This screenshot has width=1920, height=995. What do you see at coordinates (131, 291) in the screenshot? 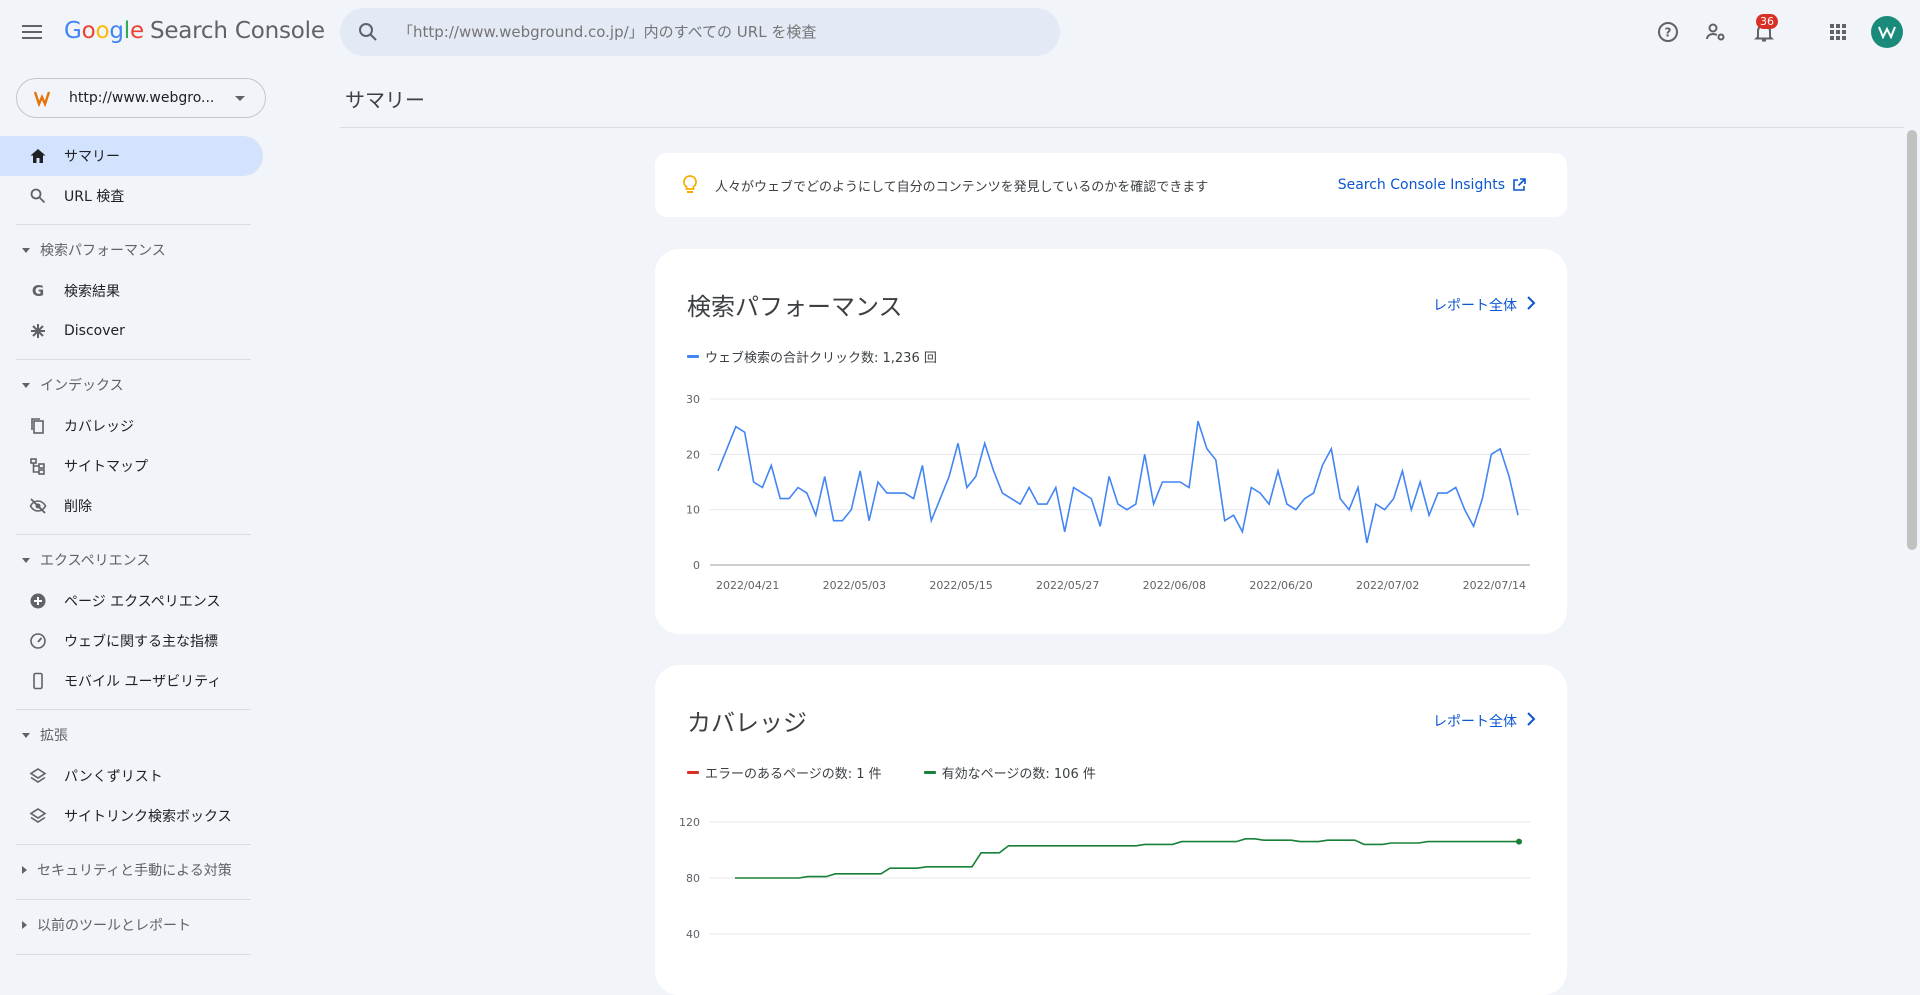
I see `sidebar-item-search-results: G 検索結果` at bounding box center [131, 291].